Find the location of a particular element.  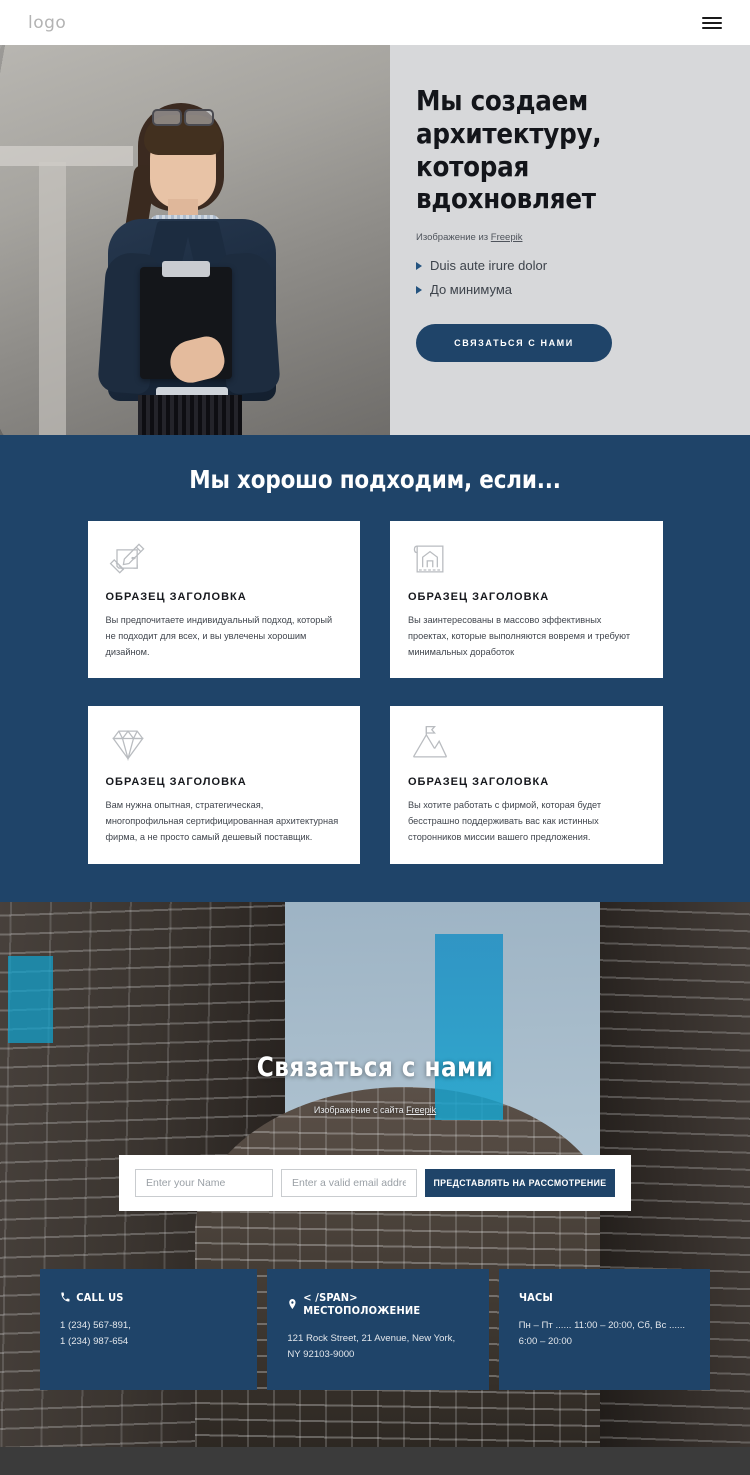

hero-image-credit: Изображение из Freepik is located at coordinates (568, 237).